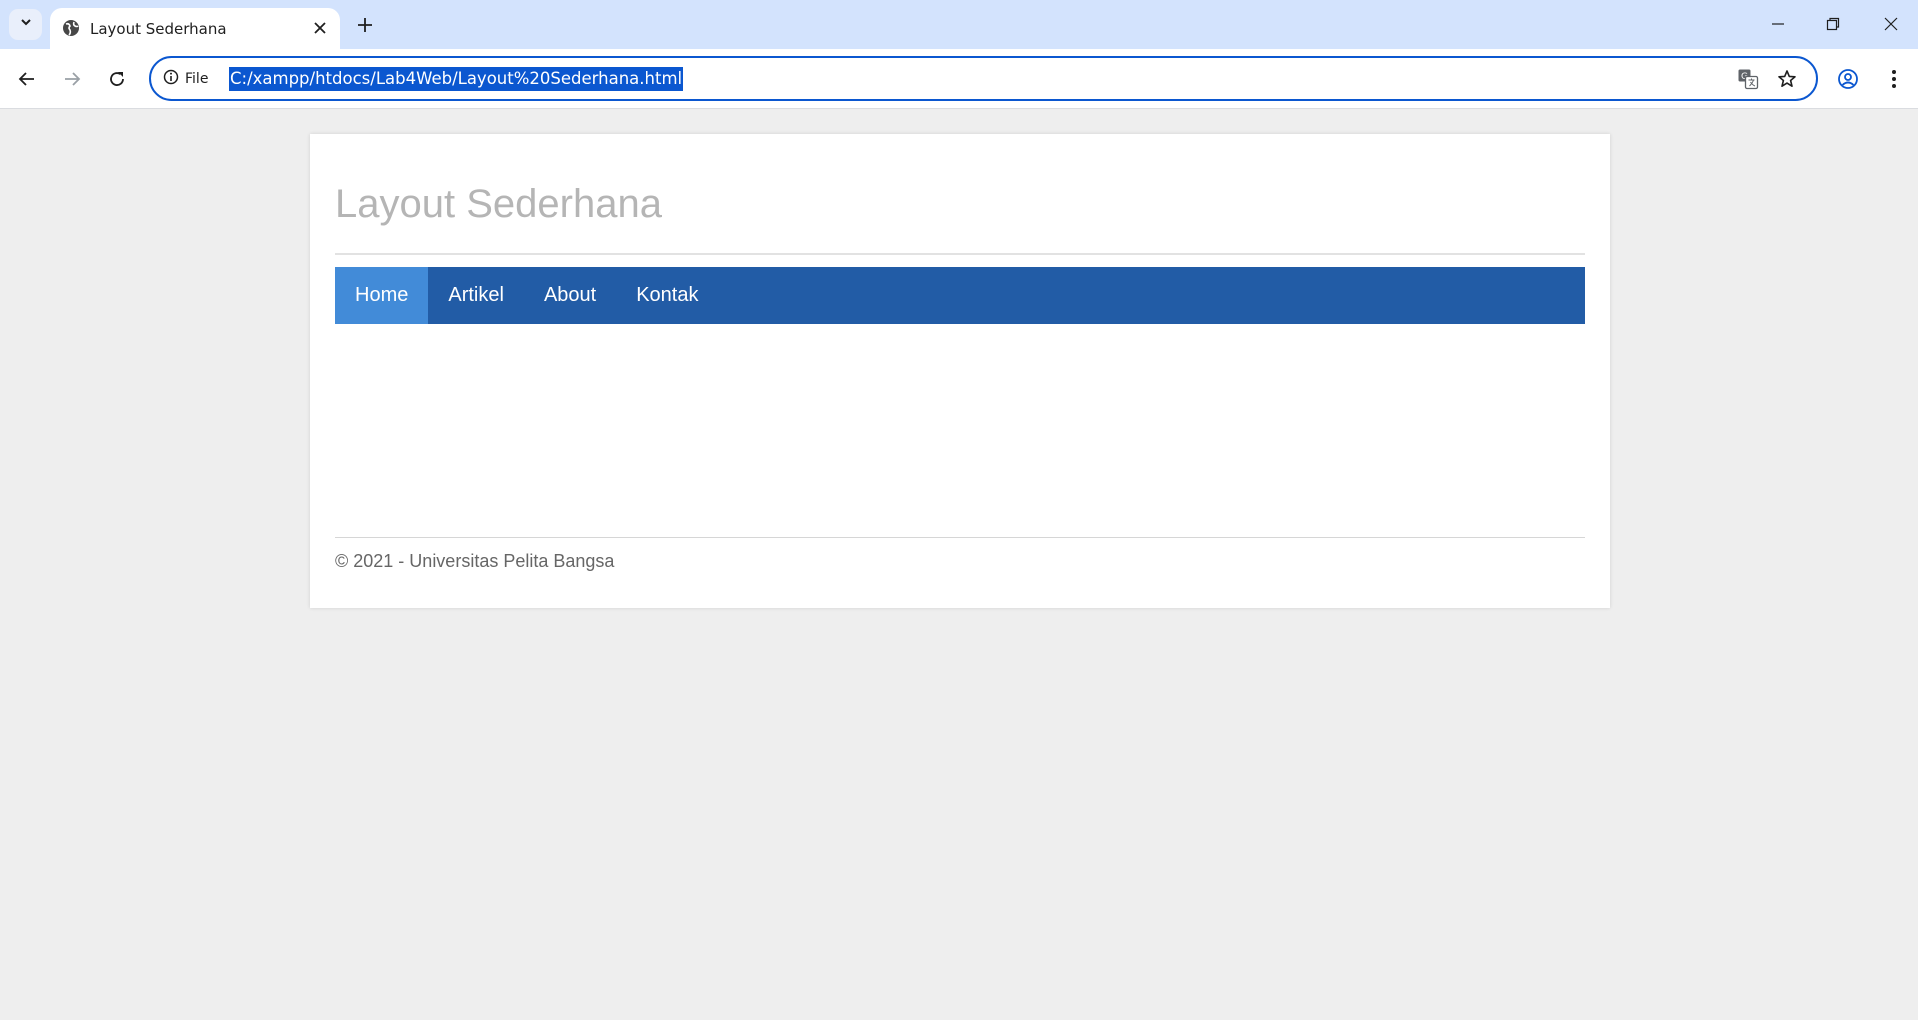 The height and width of the screenshot is (1020, 1918). I want to click on site-info-button: File, so click(185, 78).